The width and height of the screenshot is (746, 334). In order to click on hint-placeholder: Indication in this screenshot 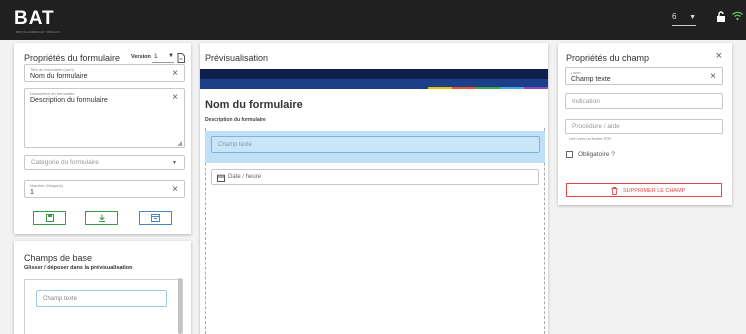, I will do `click(586, 101)`.